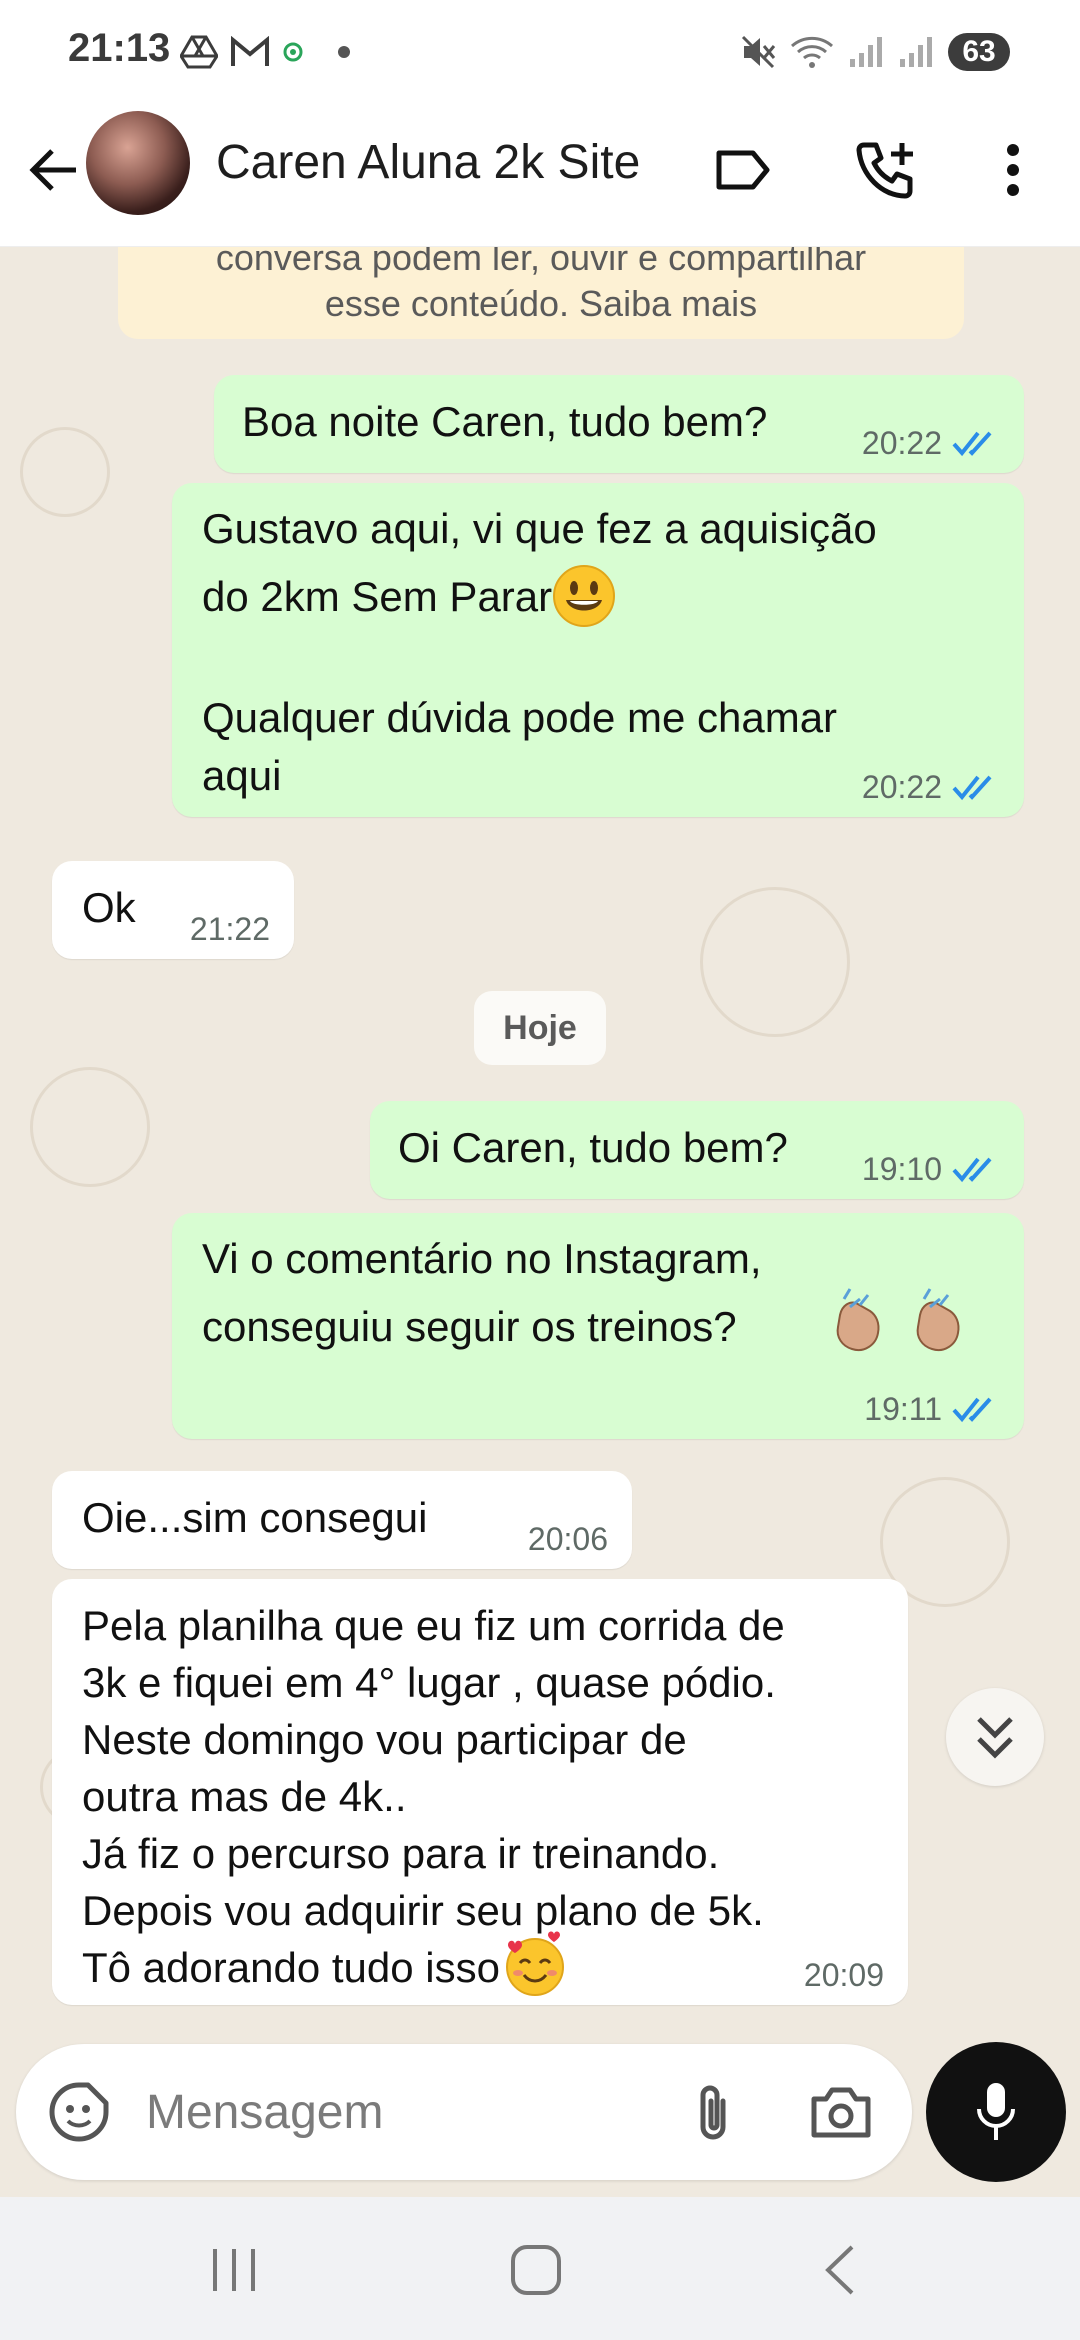 The width and height of the screenshot is (1080, 2340). I want to click on back-arrow-icon, so click(52, 170).